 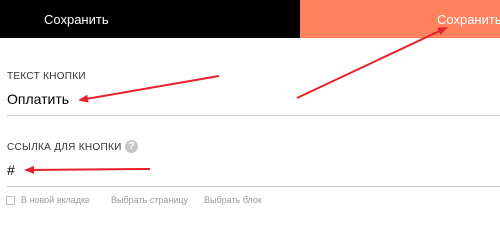 I want to click on arrow-to-save-button, so click(x=372, y=63).